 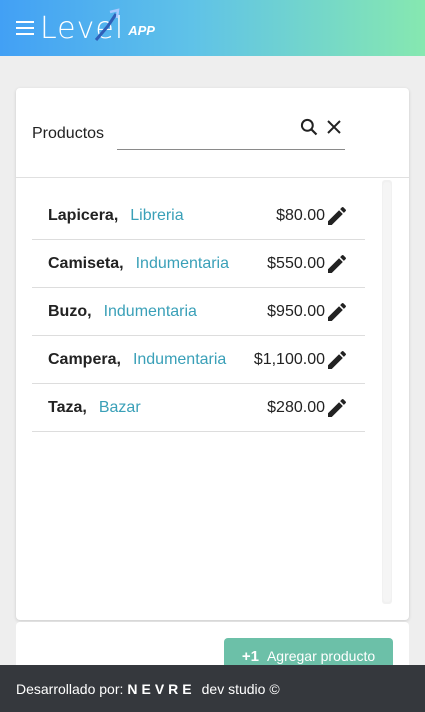 I want to click on list-scrollbar, so click(x=387, y=392).